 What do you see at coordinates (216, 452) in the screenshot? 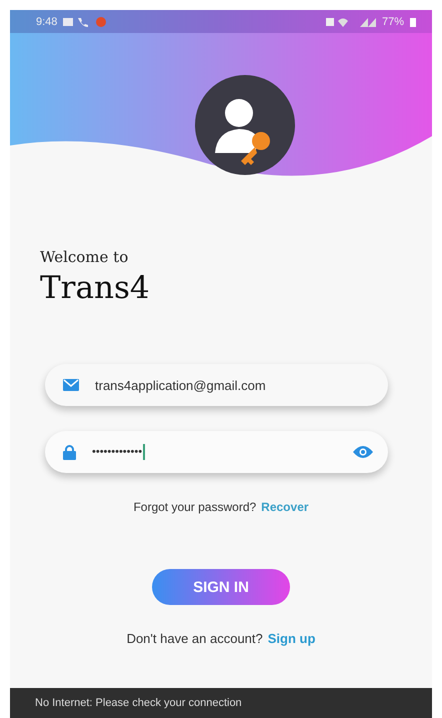
I see `password-field: •••••••••••••` at bounding box center [216, 452].